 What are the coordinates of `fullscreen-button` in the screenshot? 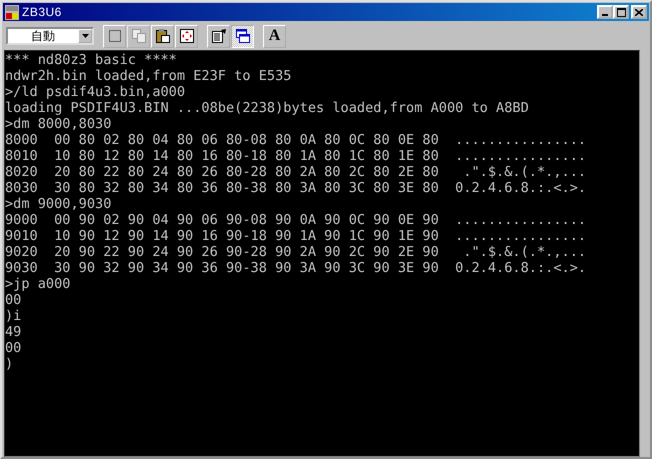 It's located at (186, 36).